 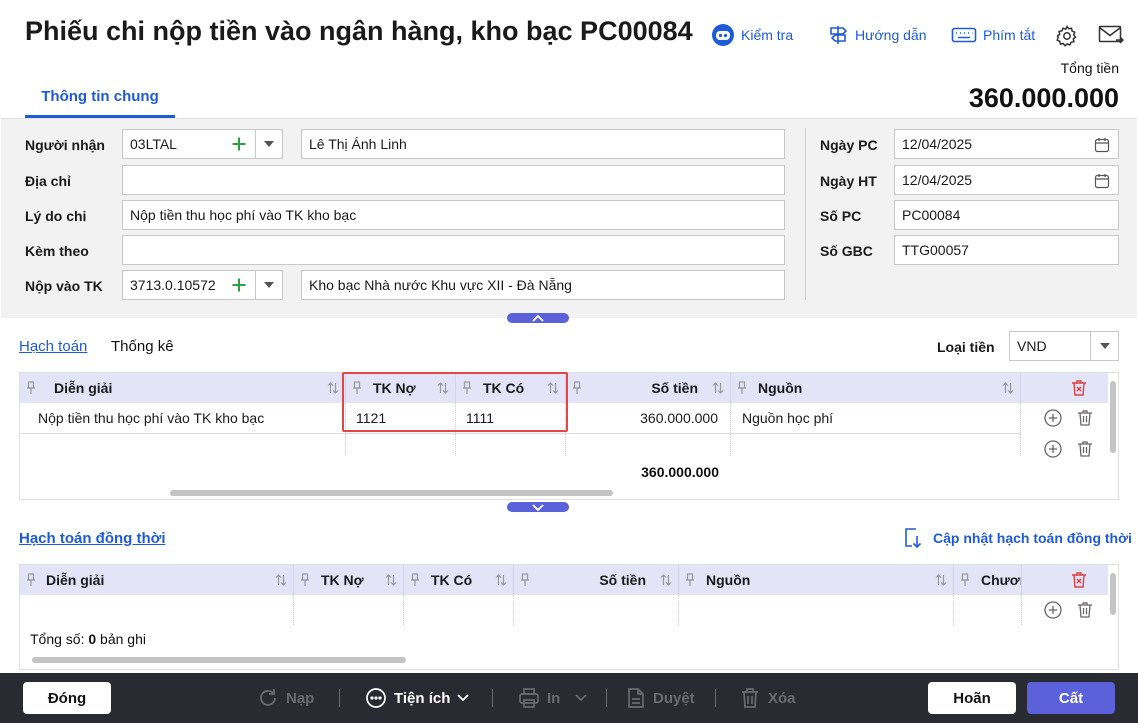 What do you see at coordinates (453, 180) in the screenshot?
I see `dia-chi-field` at bounding box center [453, 180].